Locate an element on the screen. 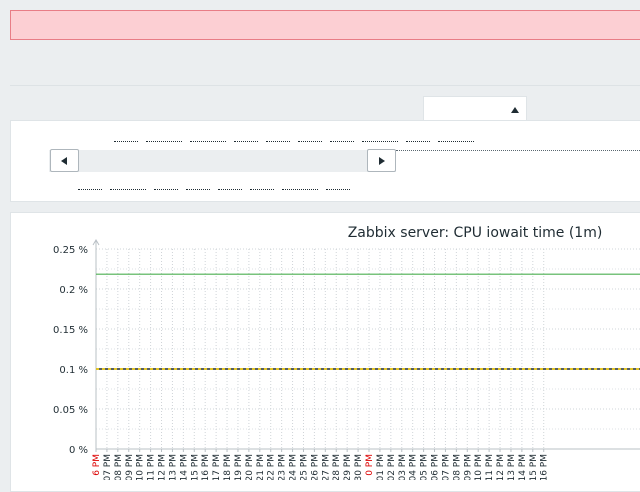 The height and width of the screenshot is (492, 640). x-tick-label: 24 PM is located at coordinates (294, 467).